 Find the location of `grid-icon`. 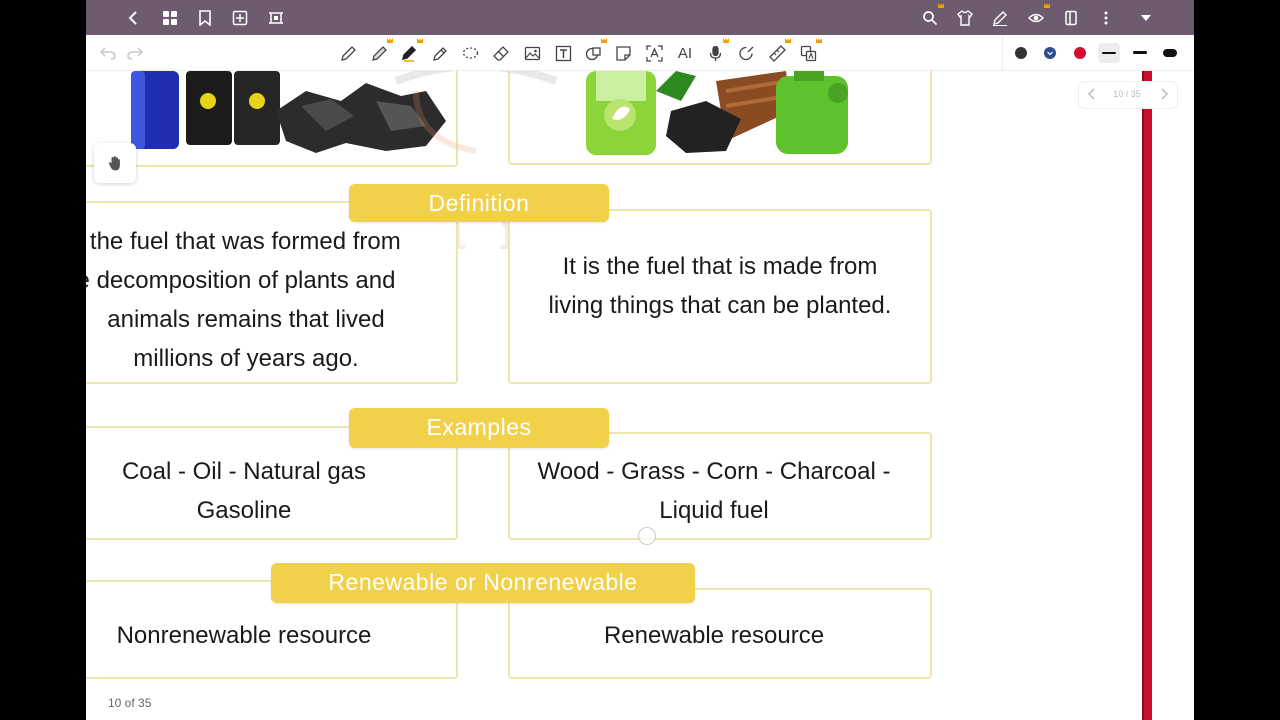

grid-icon is located at coordinates (170, 18).